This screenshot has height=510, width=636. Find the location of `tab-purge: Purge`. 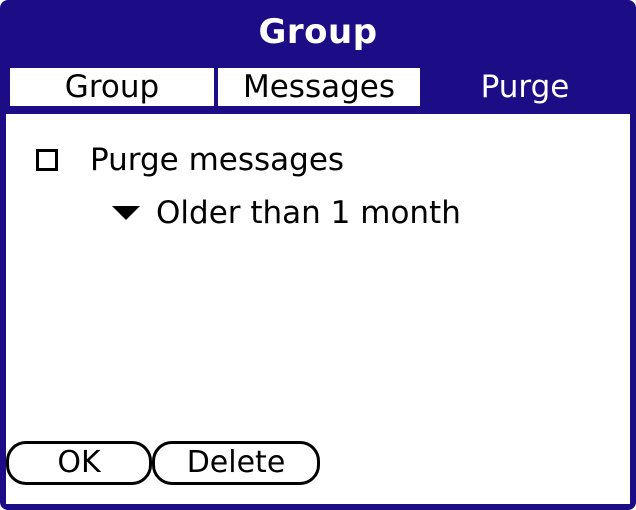

tab-purge: Purge is located at coordinates (525, 87).